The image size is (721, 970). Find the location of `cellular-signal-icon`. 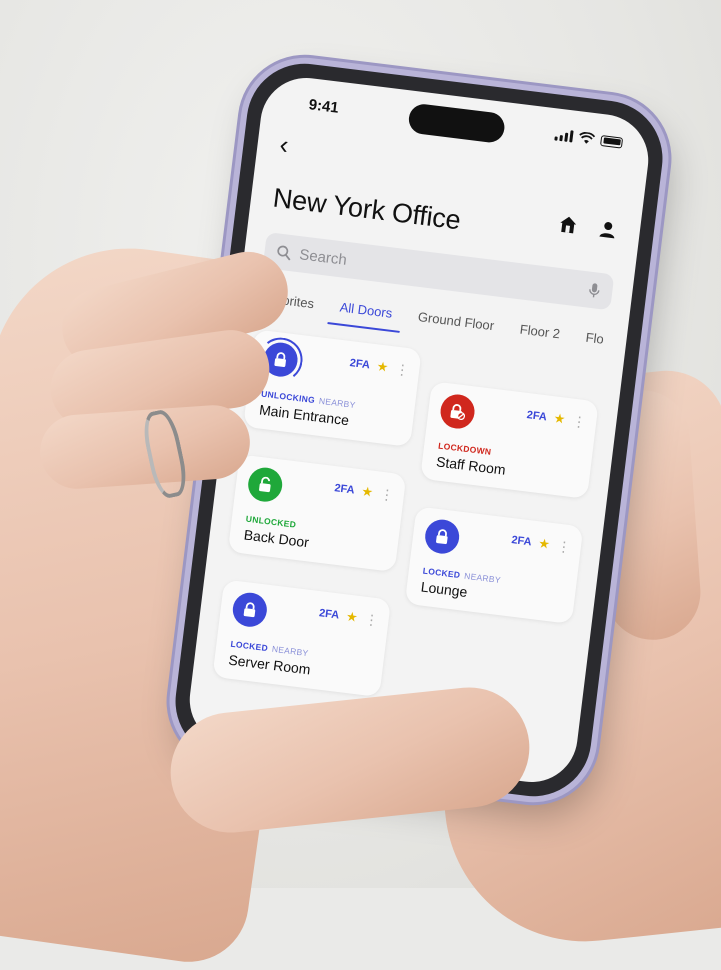

cellular-signal-icon is located at coordinates (563, 135).